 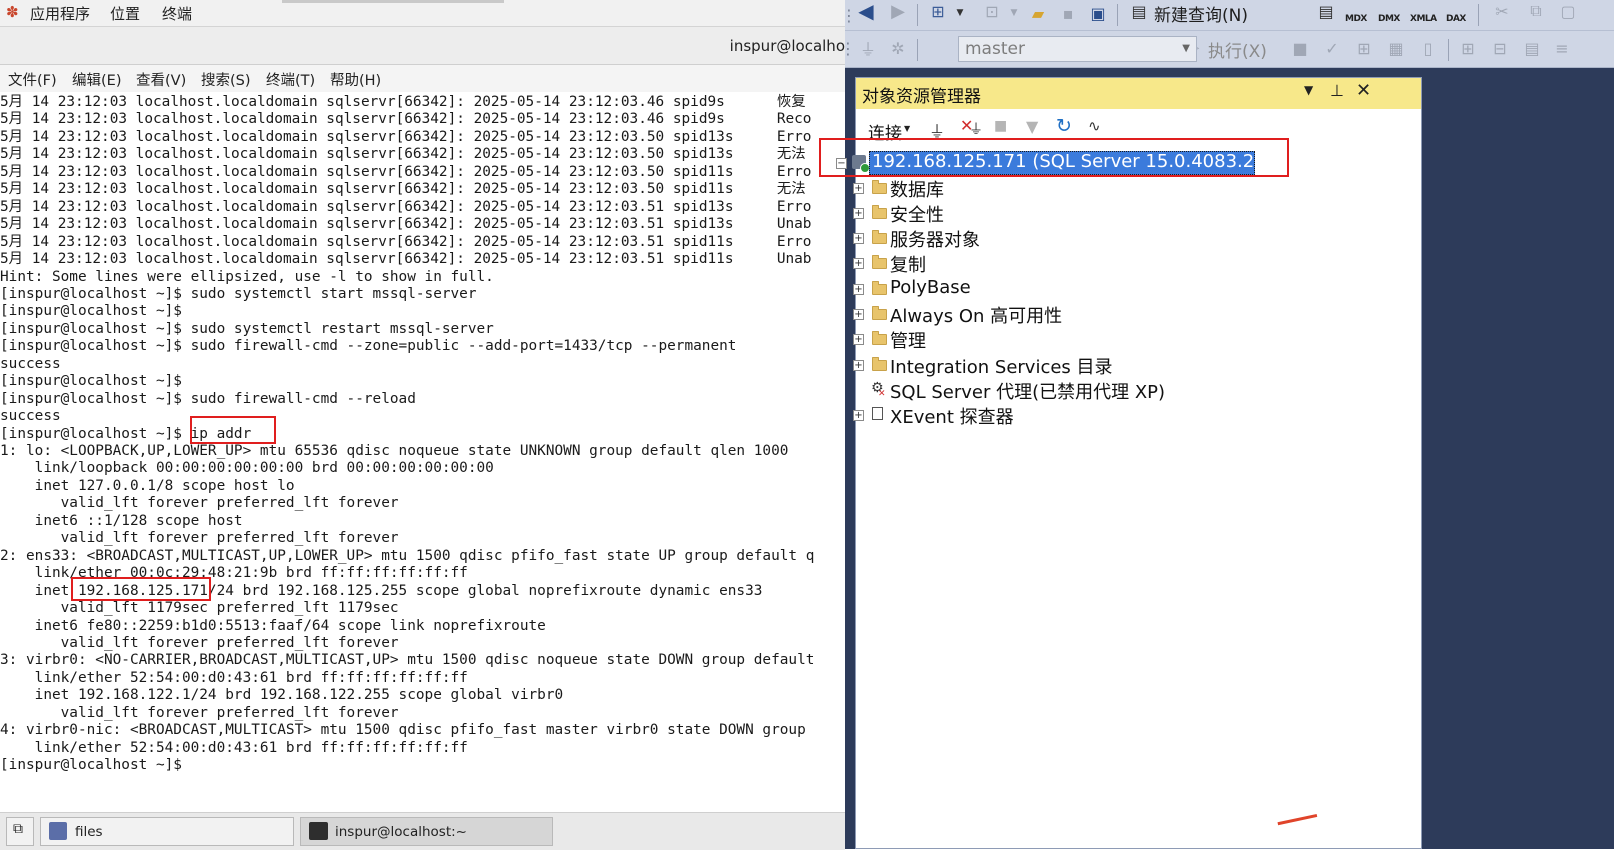 What do you see at coordinates (1423, 19) in the screenshot?
I see `xmla-query-button: XMLA` at bounding box center [1423, 19].